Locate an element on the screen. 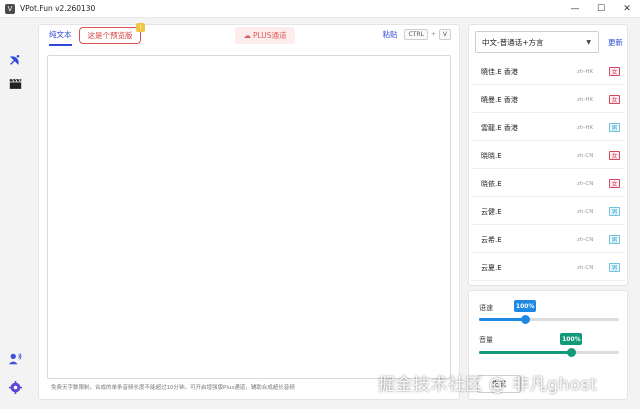 This screenshot has height=409, width=640. voice-item: 云夏.E zh-CN 男 is located at coordinates (548, 268).